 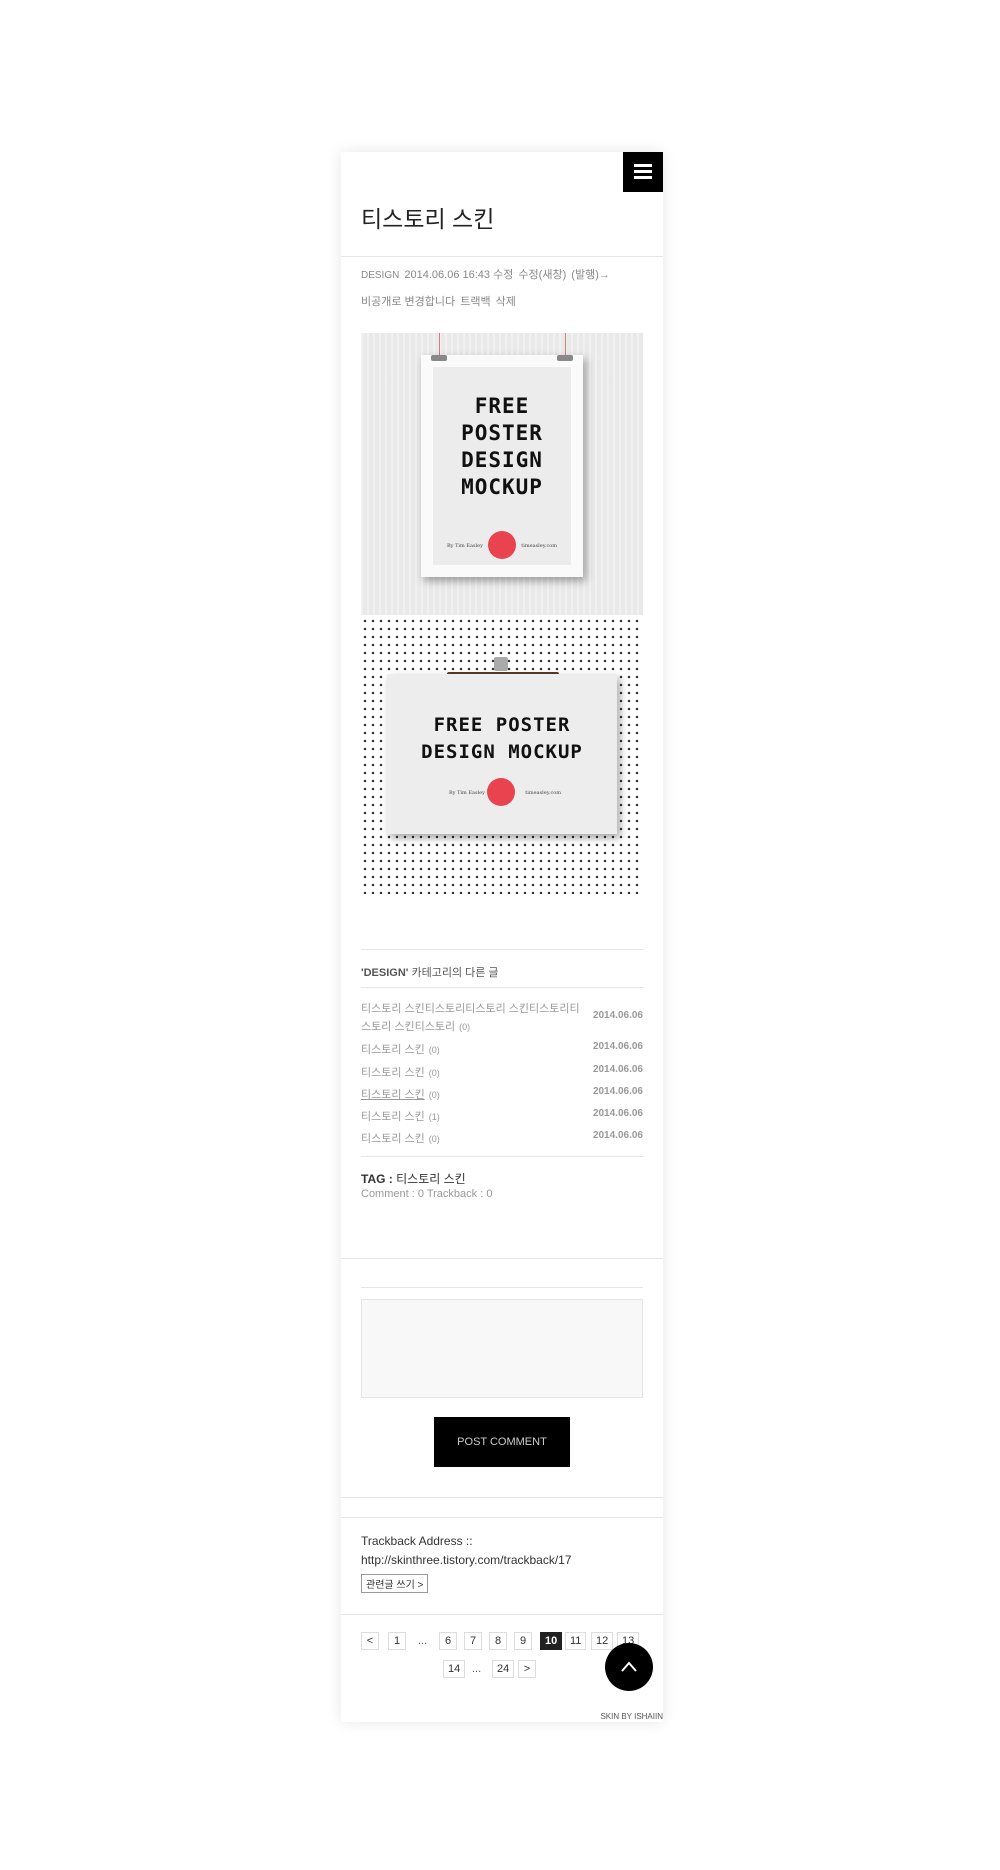 What do you see at coordinates (502, 406) in the screenshot?
I see `poster-line: FREE` at bounding box center [502, 406].